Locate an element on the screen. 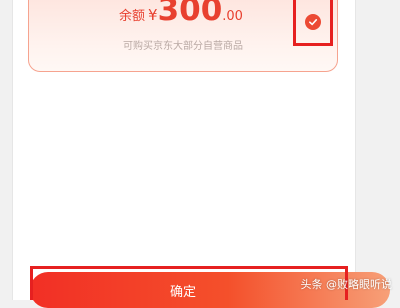  balance-display: 余额 ¥ 300 .00 is located at coordinates (181, 13).